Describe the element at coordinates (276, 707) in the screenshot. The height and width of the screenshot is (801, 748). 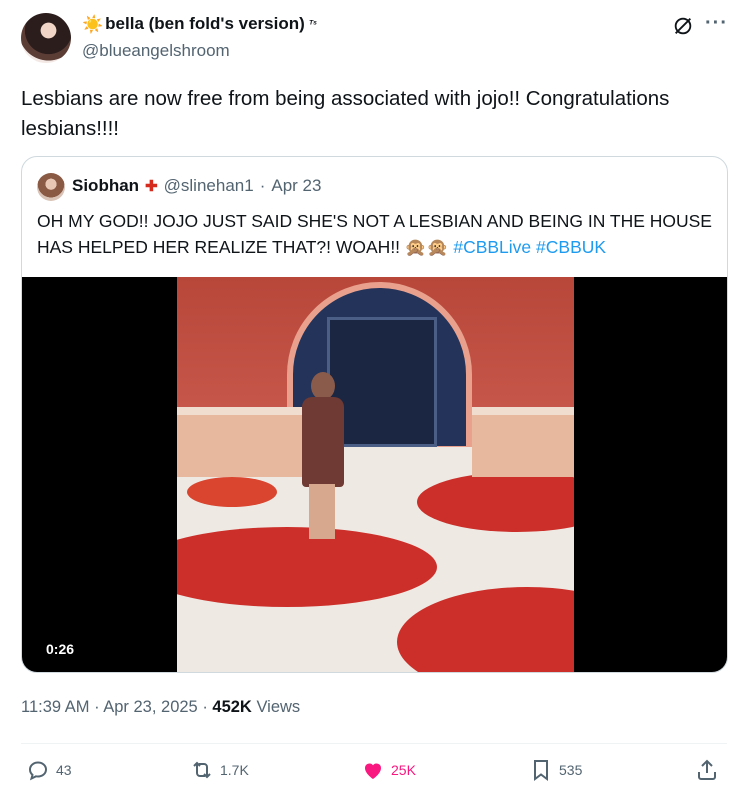
I see `views-label: Views` at that location.